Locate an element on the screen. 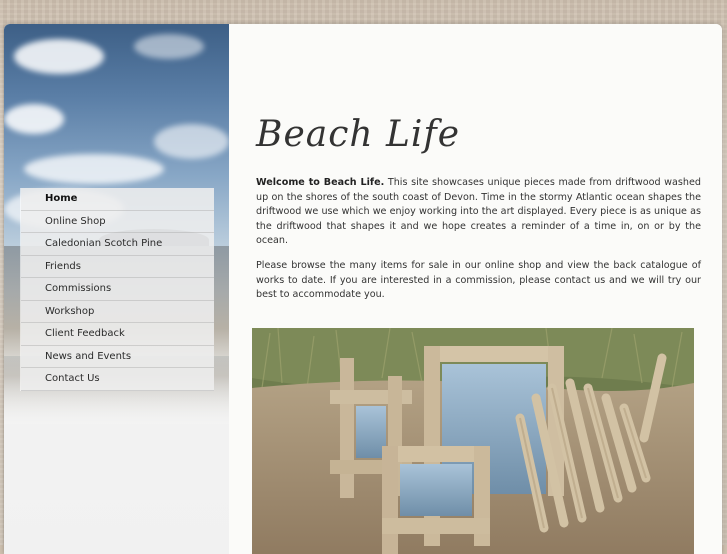 The width and height of the screenshot is (727, 554). nav-item-friends: Friends is located at coordinates (117, 266).